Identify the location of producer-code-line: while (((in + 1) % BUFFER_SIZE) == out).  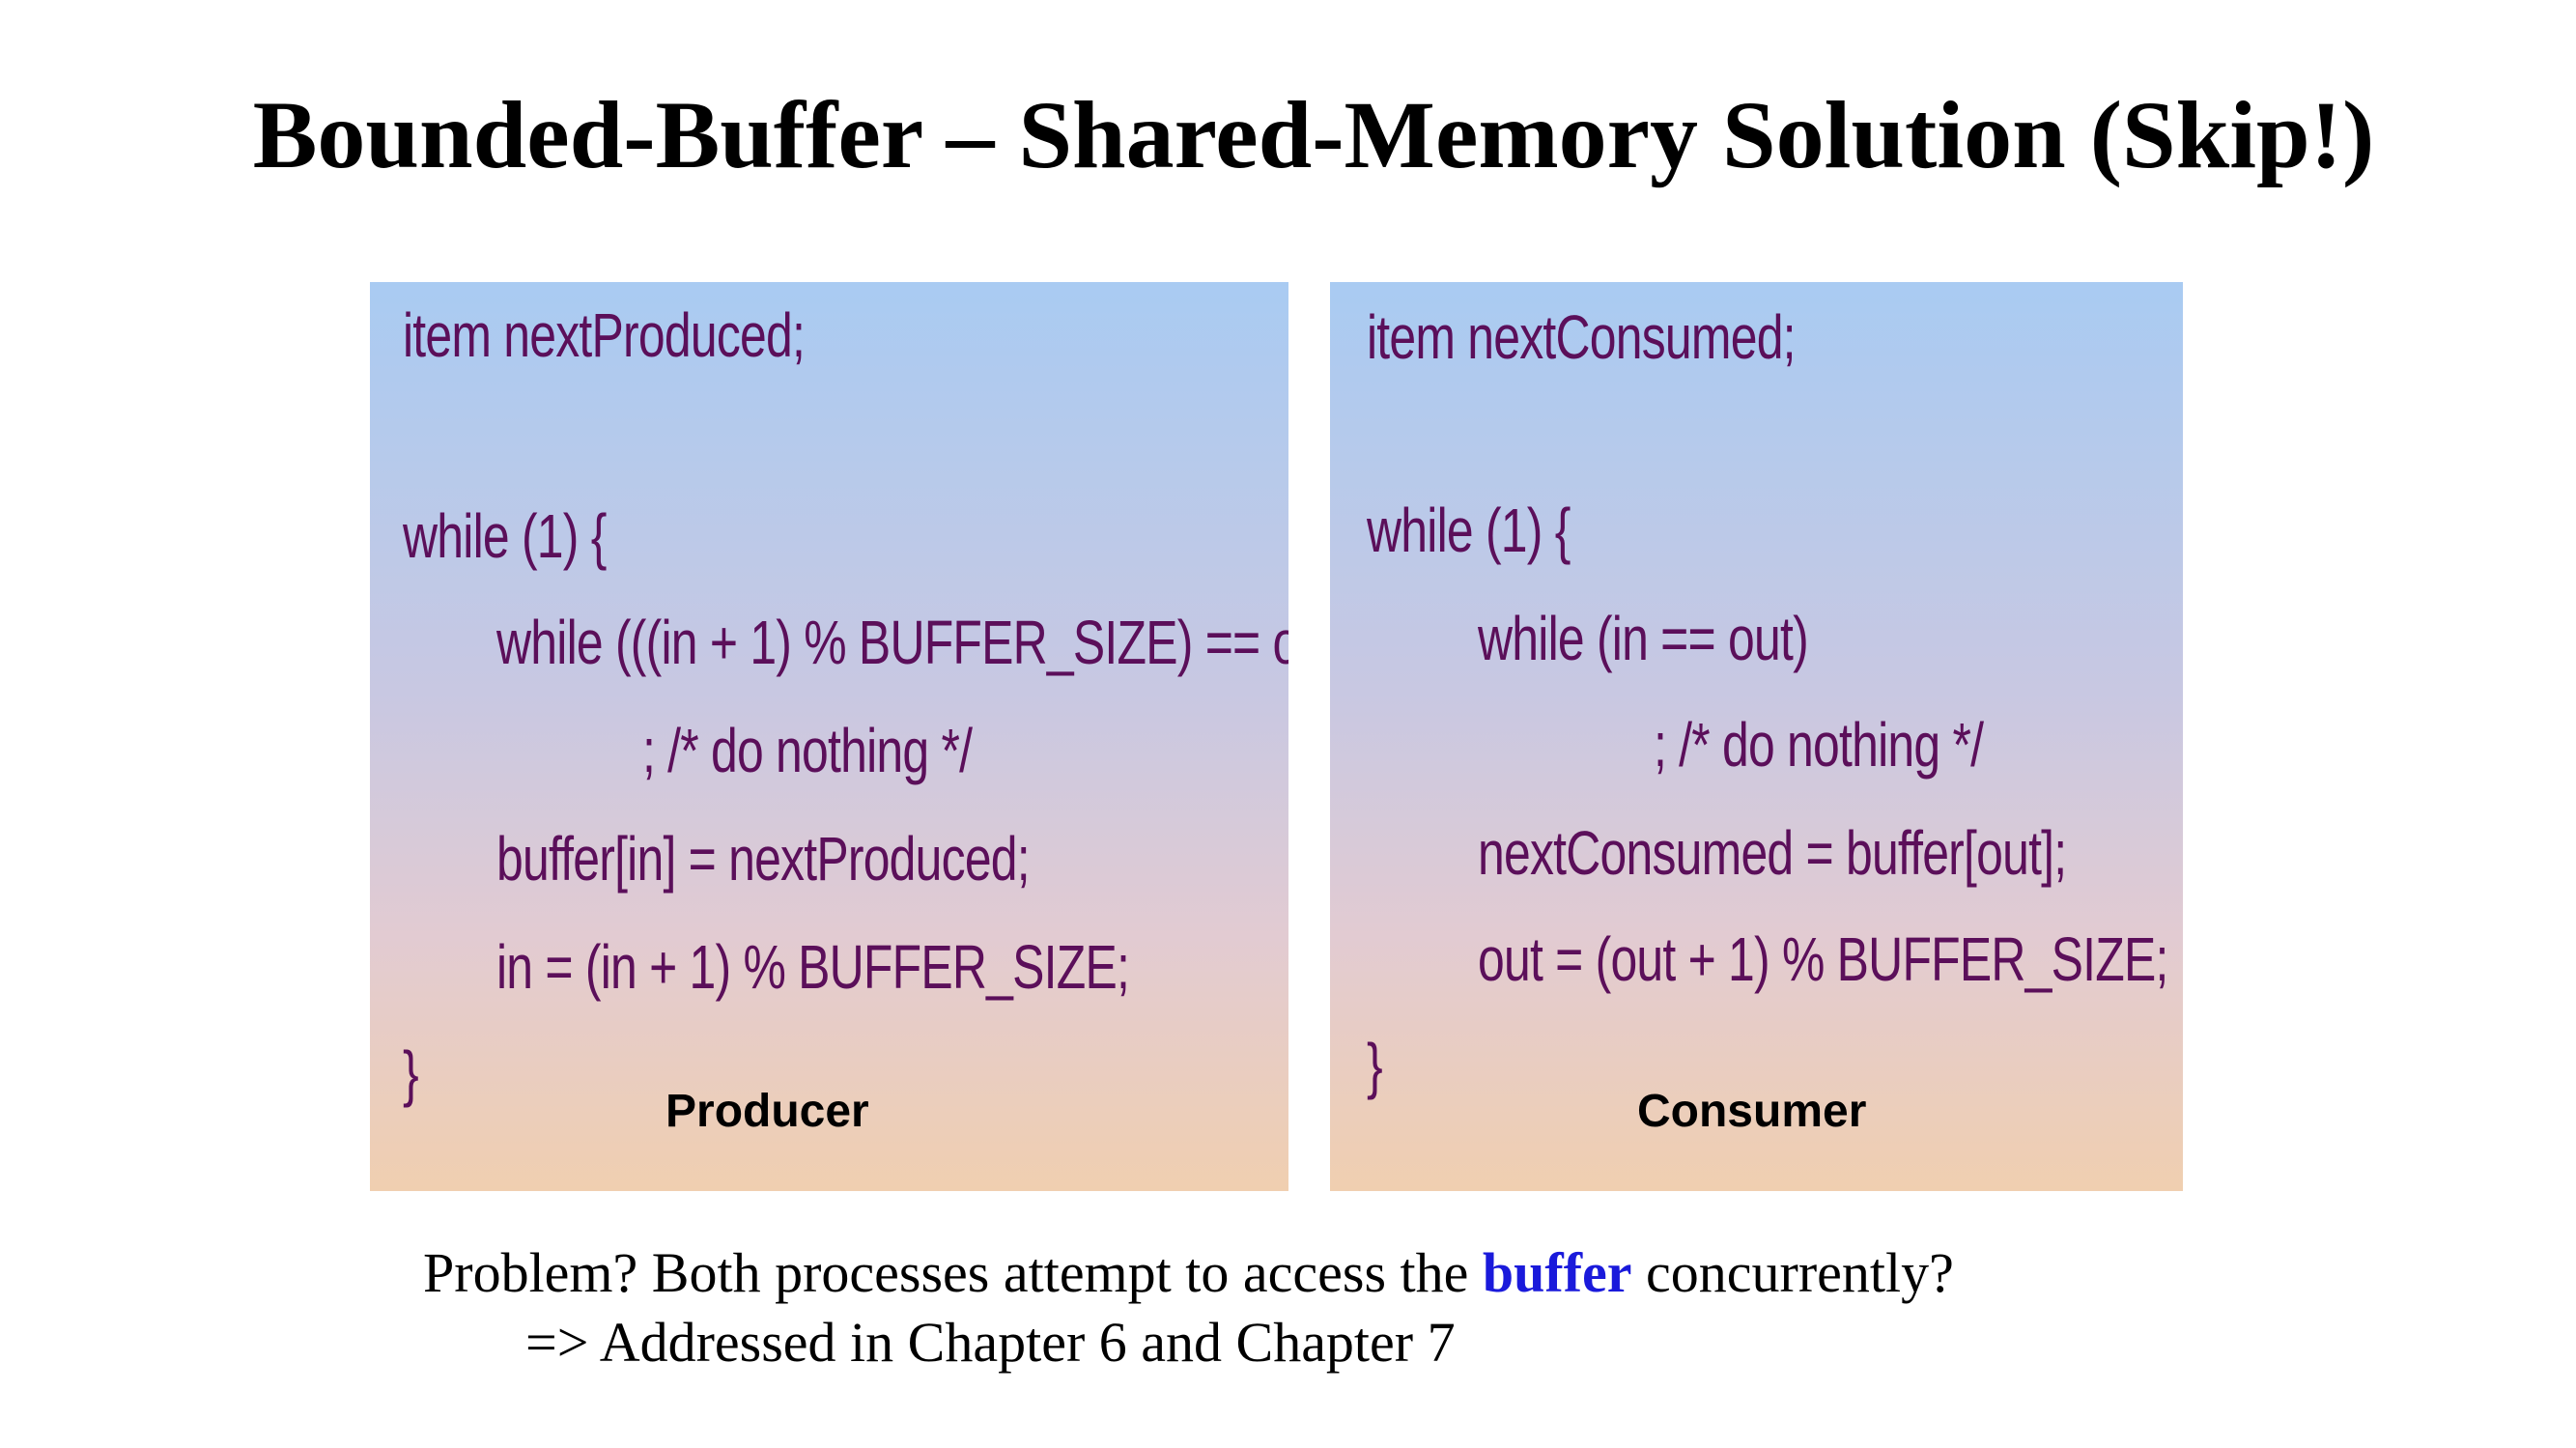
(892, 642).